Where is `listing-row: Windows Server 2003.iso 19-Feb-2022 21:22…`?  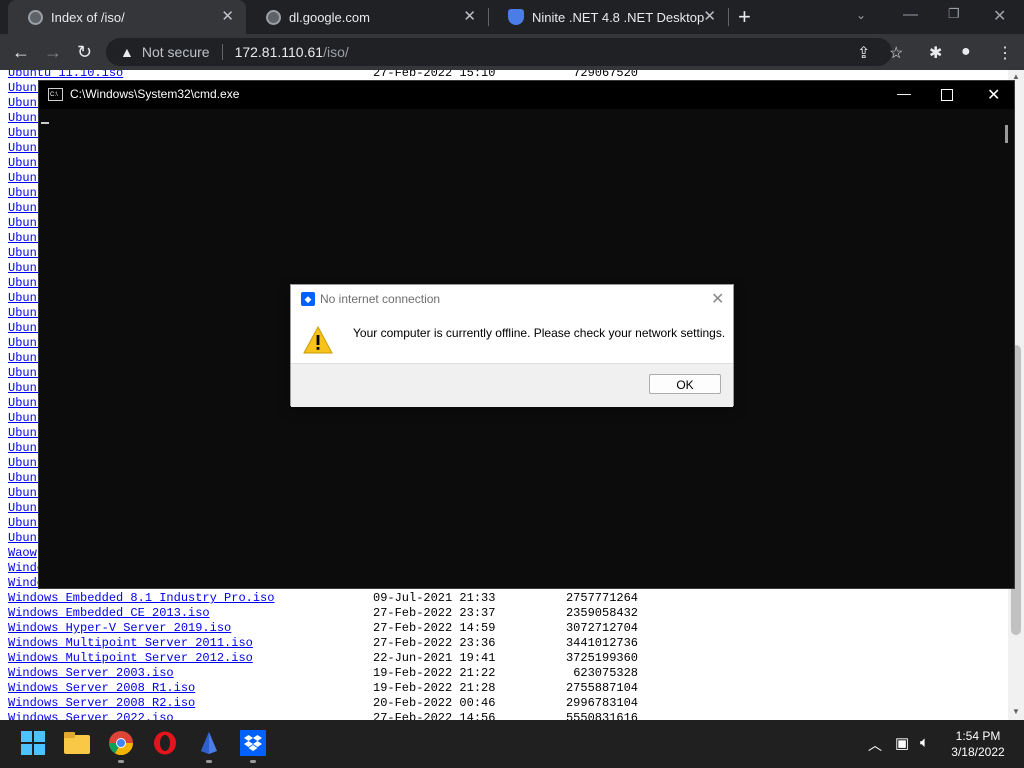
listing-row: Windows Server 2003.iso 19-Feb-2022 21:22… is located at coordinates (323, 673).